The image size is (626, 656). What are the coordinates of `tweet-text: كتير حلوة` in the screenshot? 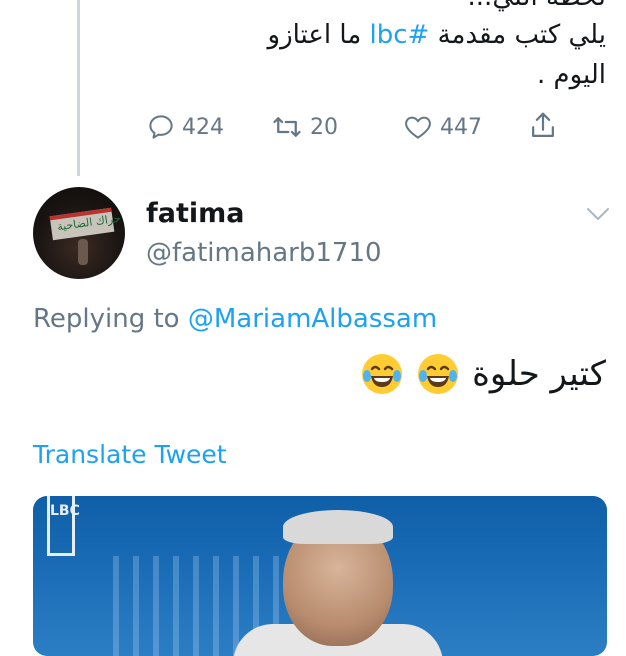 It's located at (539, 374).